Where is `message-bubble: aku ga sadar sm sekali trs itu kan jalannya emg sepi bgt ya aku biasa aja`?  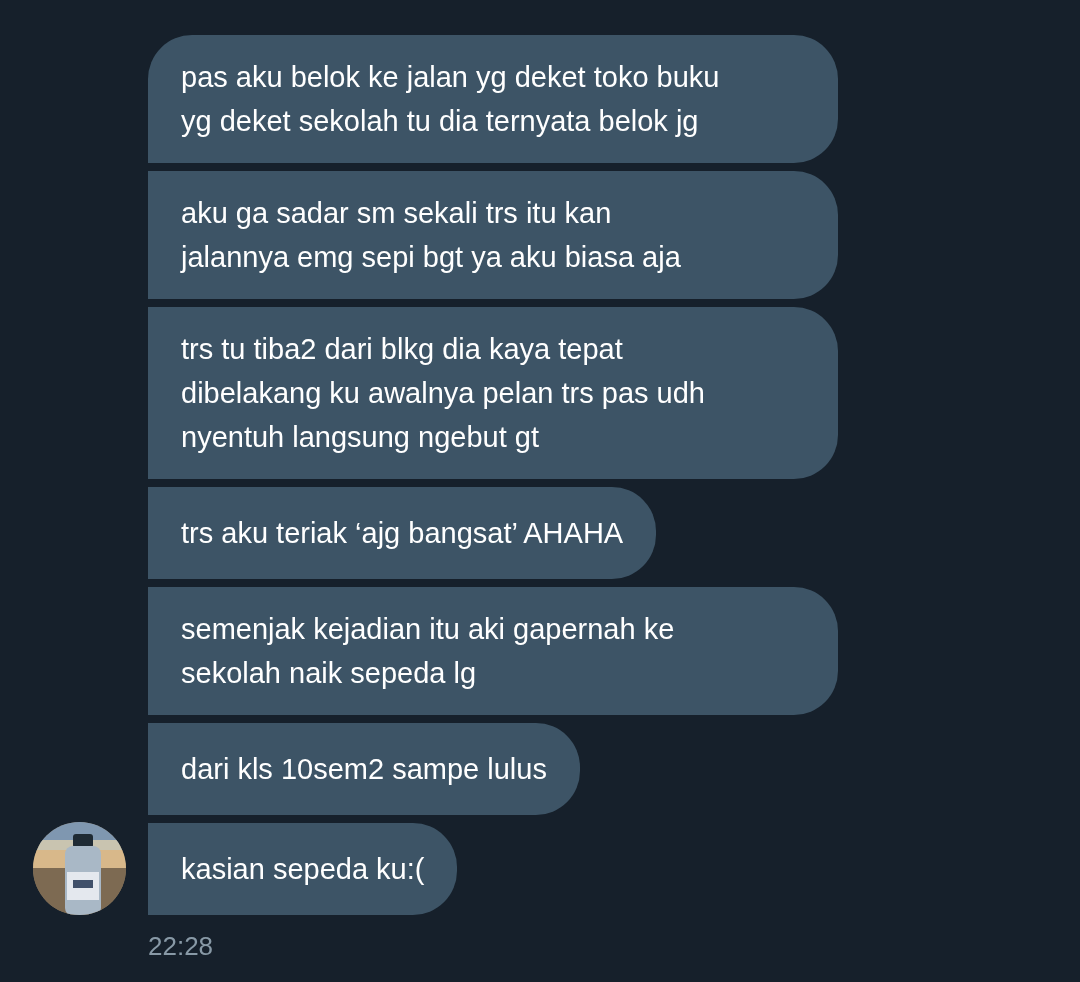
message-bubble: aku ga sadar sm sekali trs itu kan jalannya emg sepi bgt ya aku biasa aja is located at coordinates (493, 235).